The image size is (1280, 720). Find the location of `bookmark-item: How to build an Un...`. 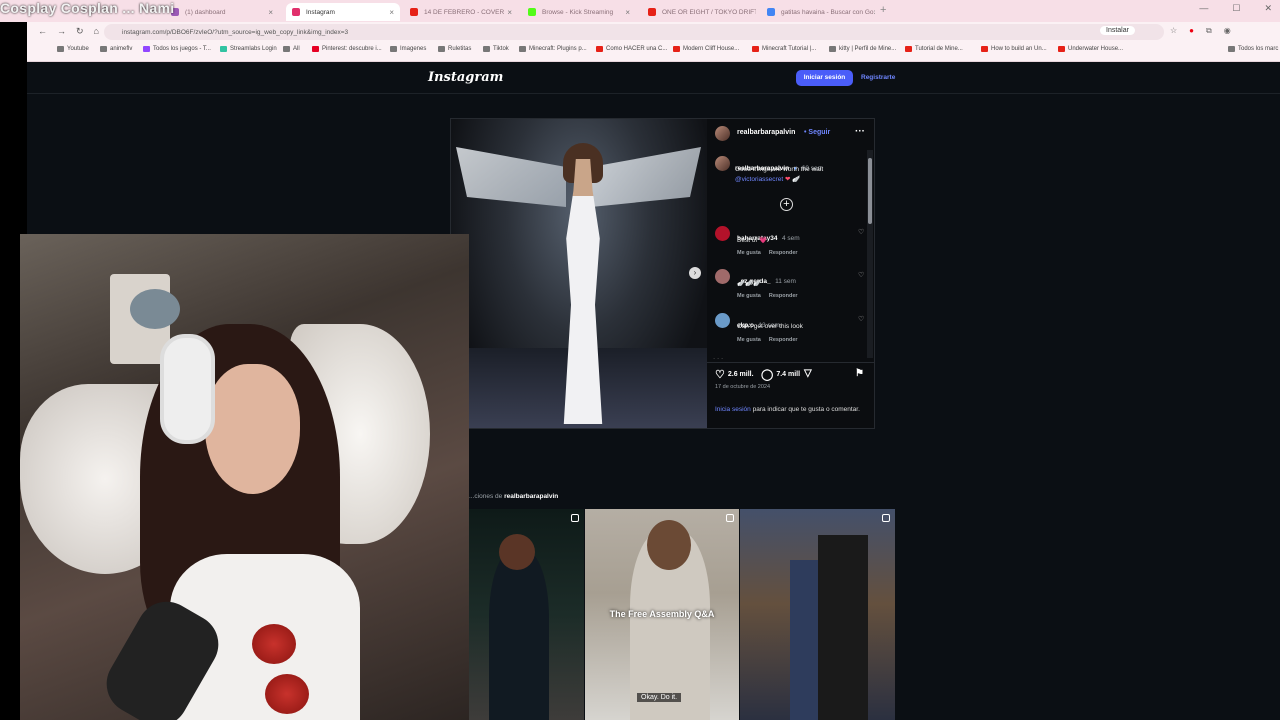

bookmark-item: How to build an Un... is located at coordinates (1014, 49).